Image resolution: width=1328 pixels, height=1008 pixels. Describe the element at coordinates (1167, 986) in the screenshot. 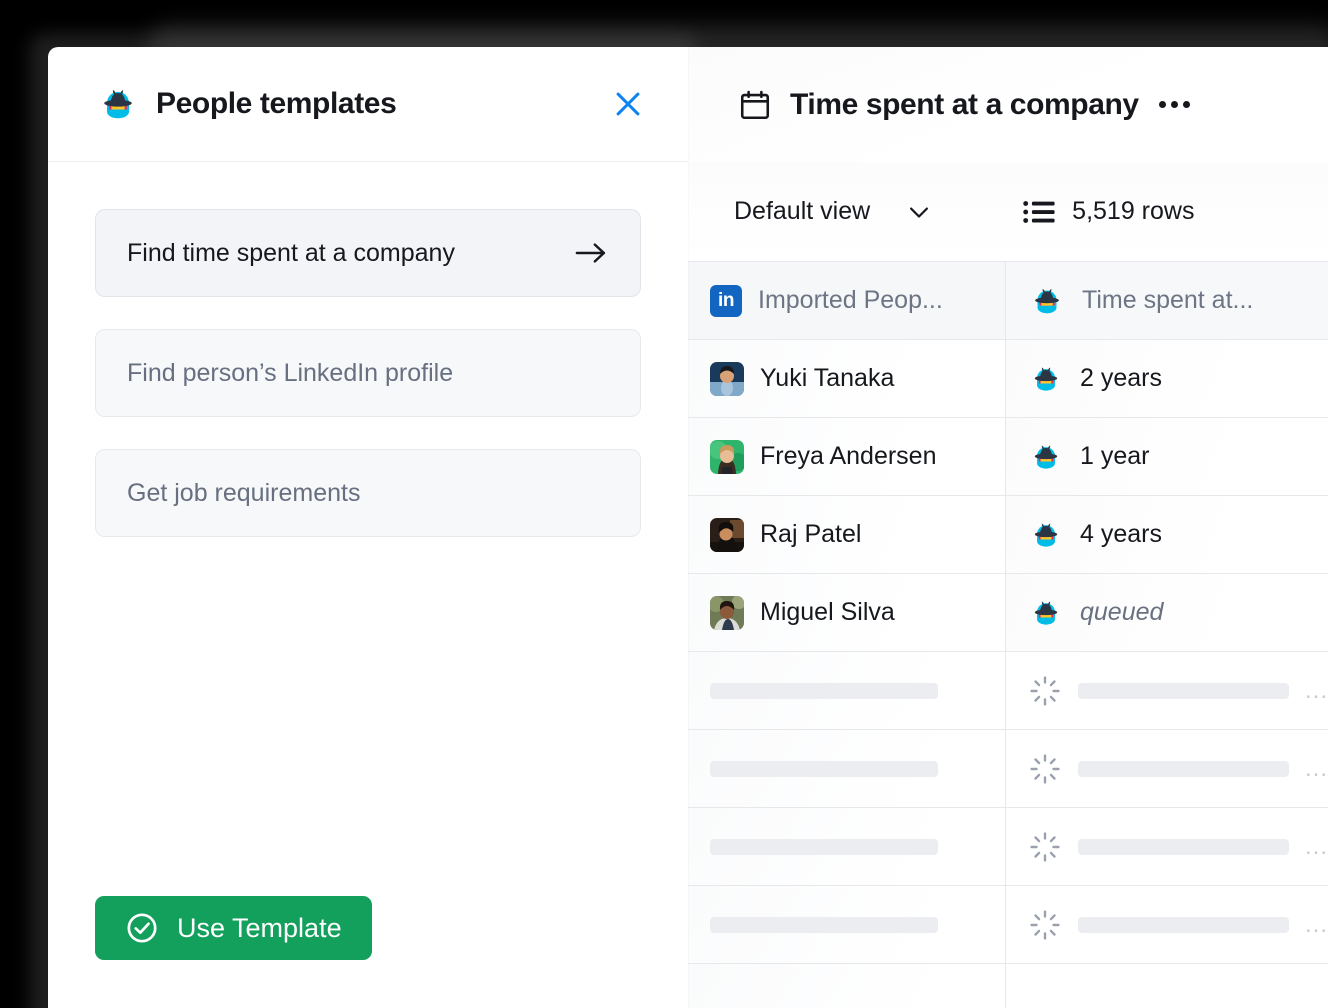

I see `table-cell-loading` at that location.